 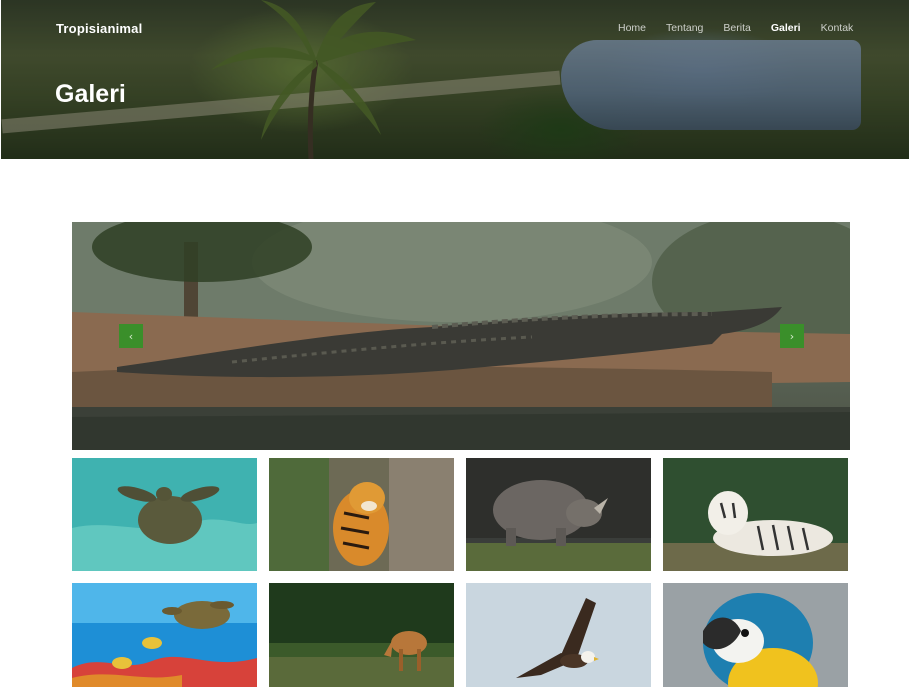 I want to click on macaw-image, so click(x=755, y=635).